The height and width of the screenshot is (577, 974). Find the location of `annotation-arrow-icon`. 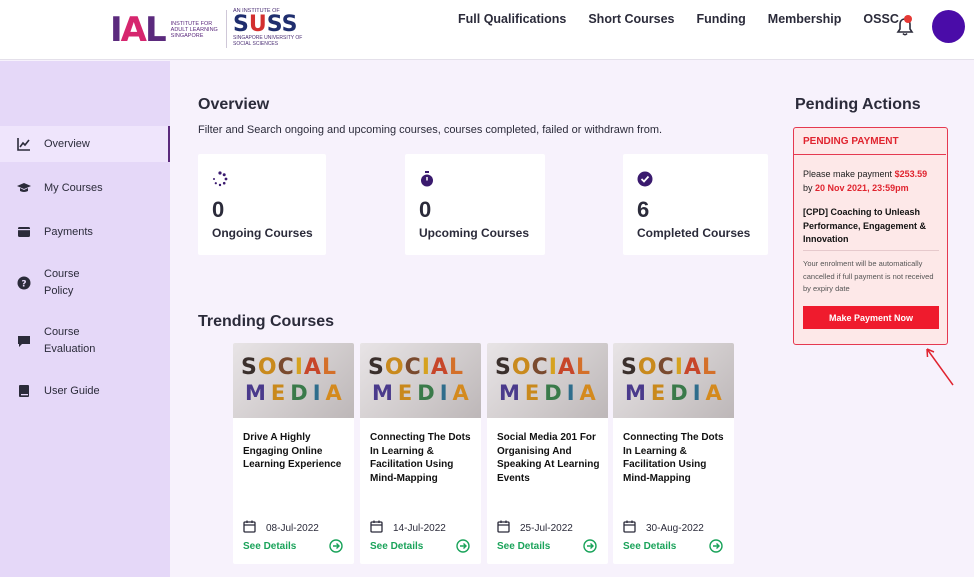

annotation-arrow-icon is located at coordinates (940, 367).